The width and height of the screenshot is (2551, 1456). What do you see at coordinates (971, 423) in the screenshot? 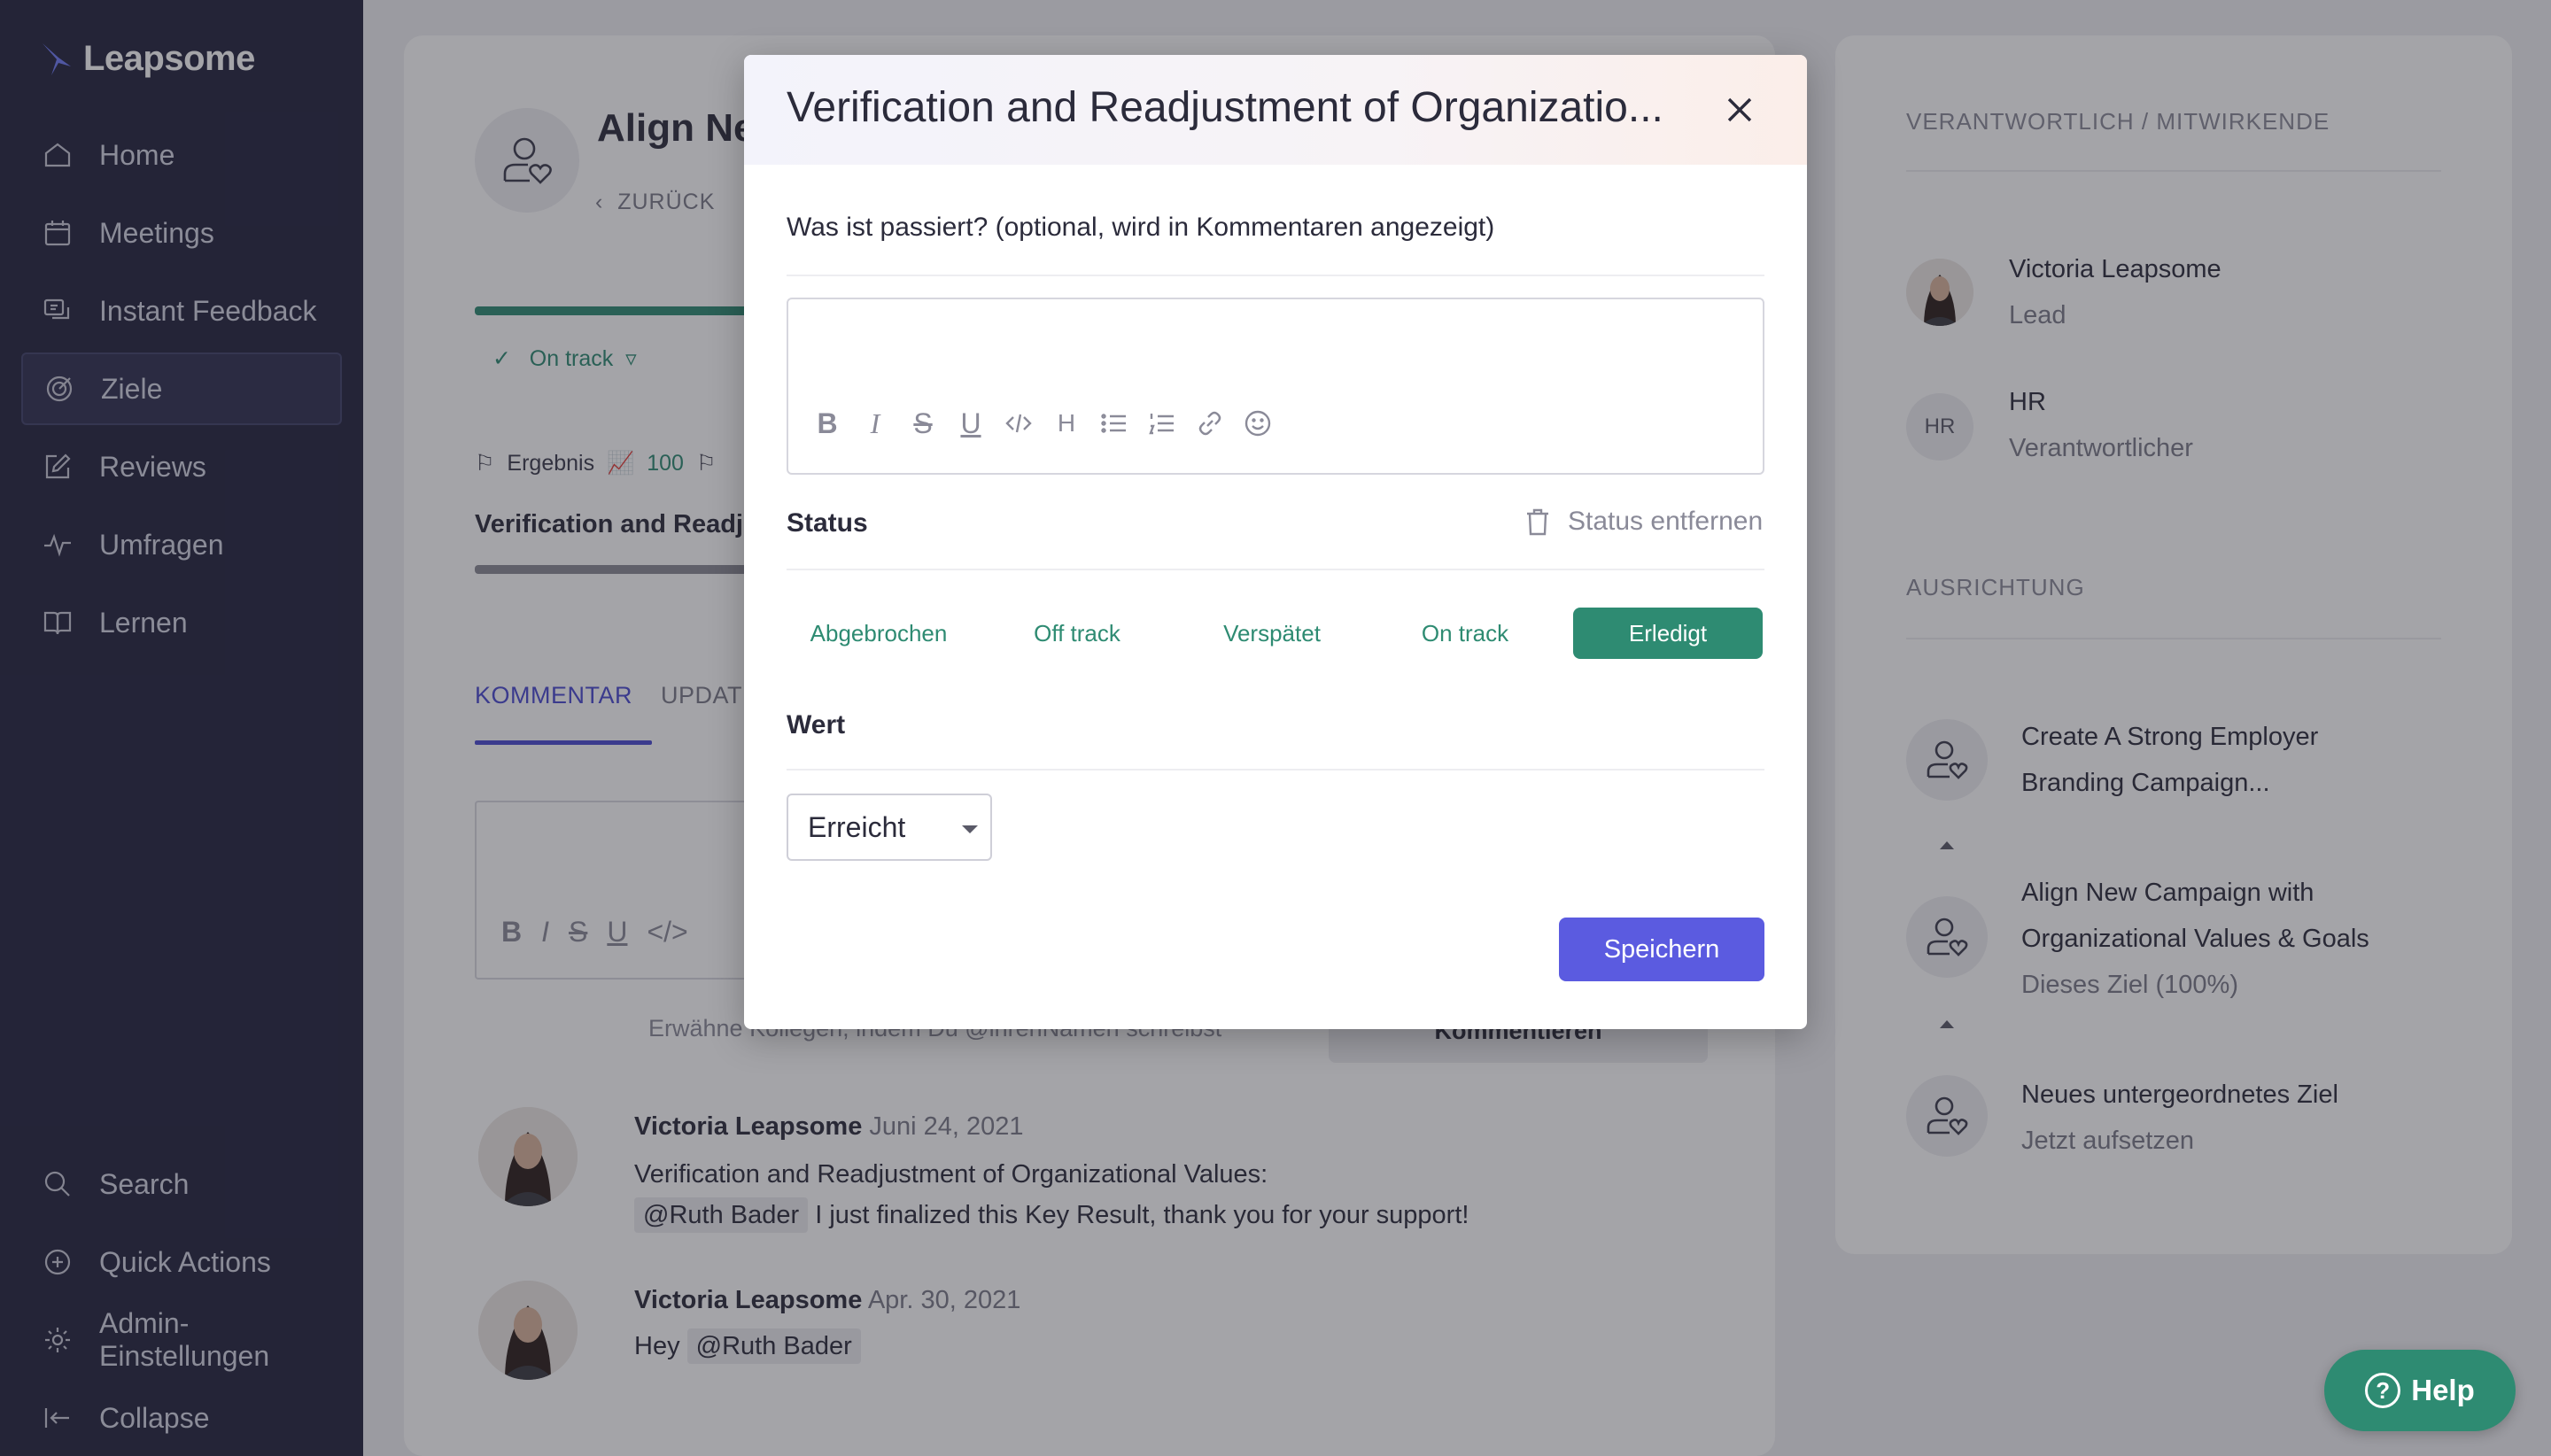
I see `underline-icon: U` at bounding box center [971, 423].